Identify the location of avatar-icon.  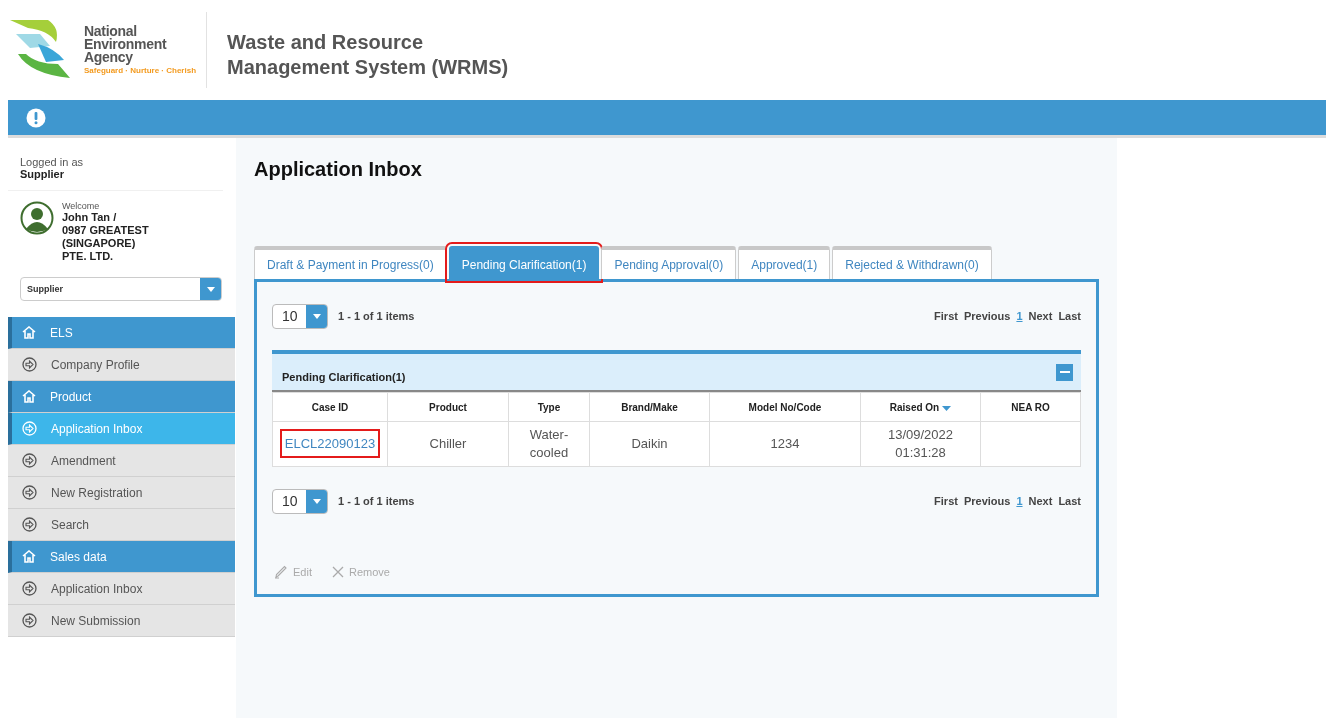
(37, 218).